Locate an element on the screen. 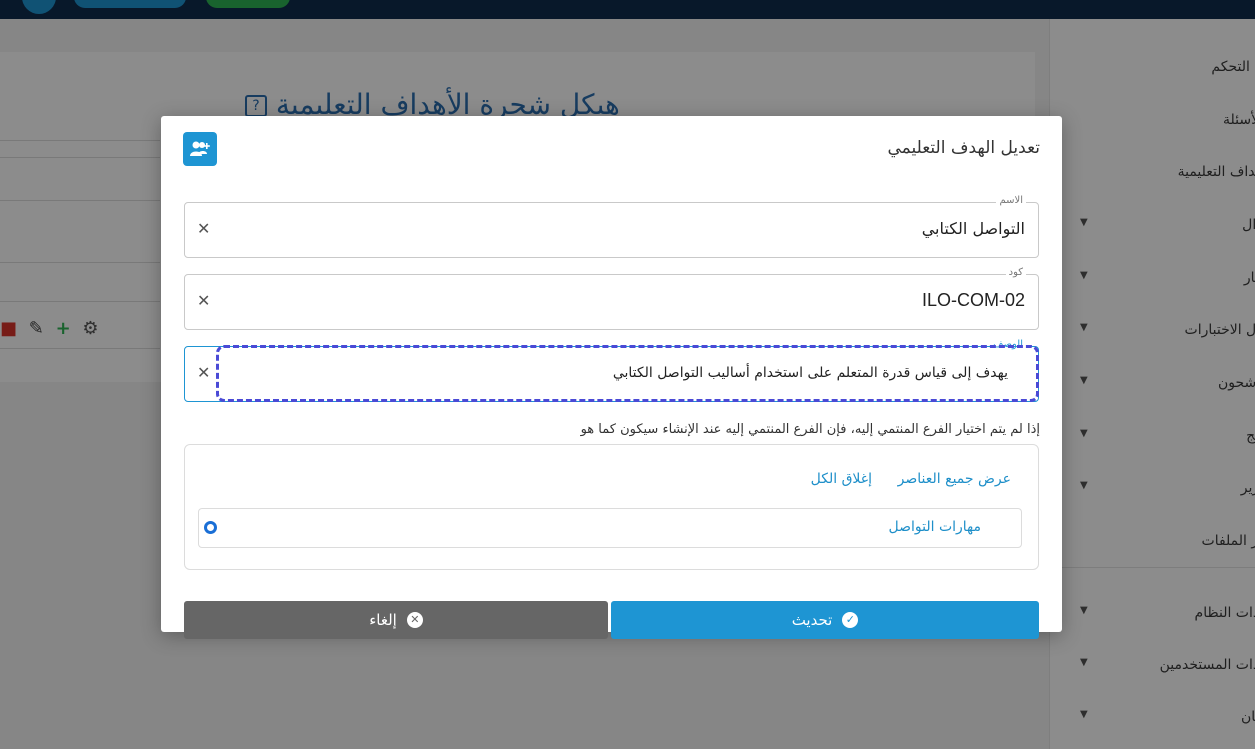 This screenshot has height=749, width=1255. expand-all-link: عرض جميع العناصر is located at coordinates (954, 479).